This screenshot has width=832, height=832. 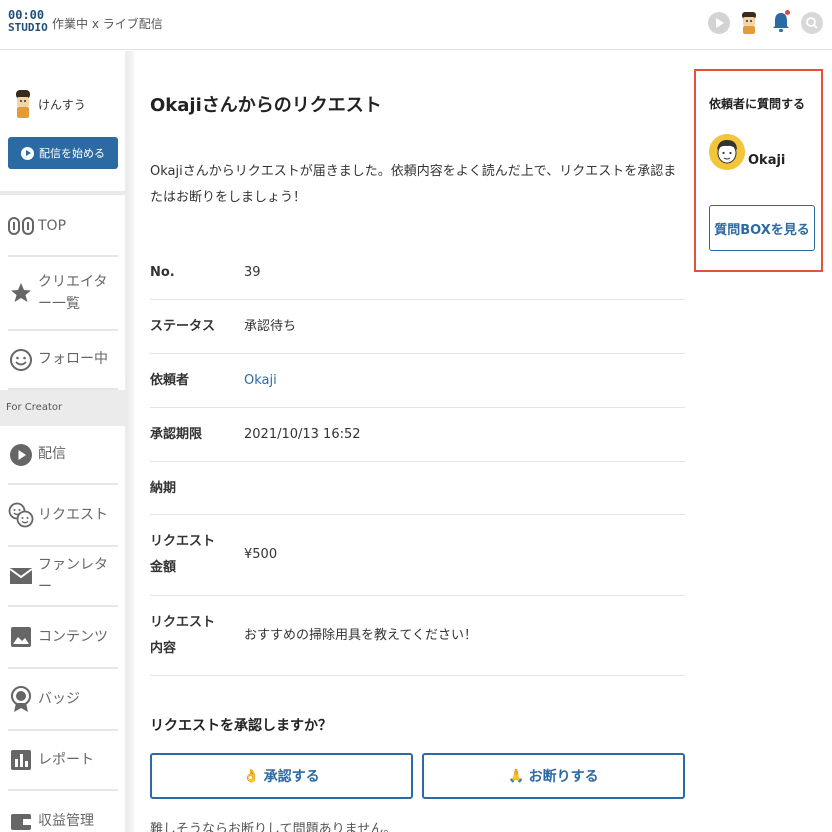 I want to click on sidebar-item-label: リクエスト, so click(x=73, y=514).